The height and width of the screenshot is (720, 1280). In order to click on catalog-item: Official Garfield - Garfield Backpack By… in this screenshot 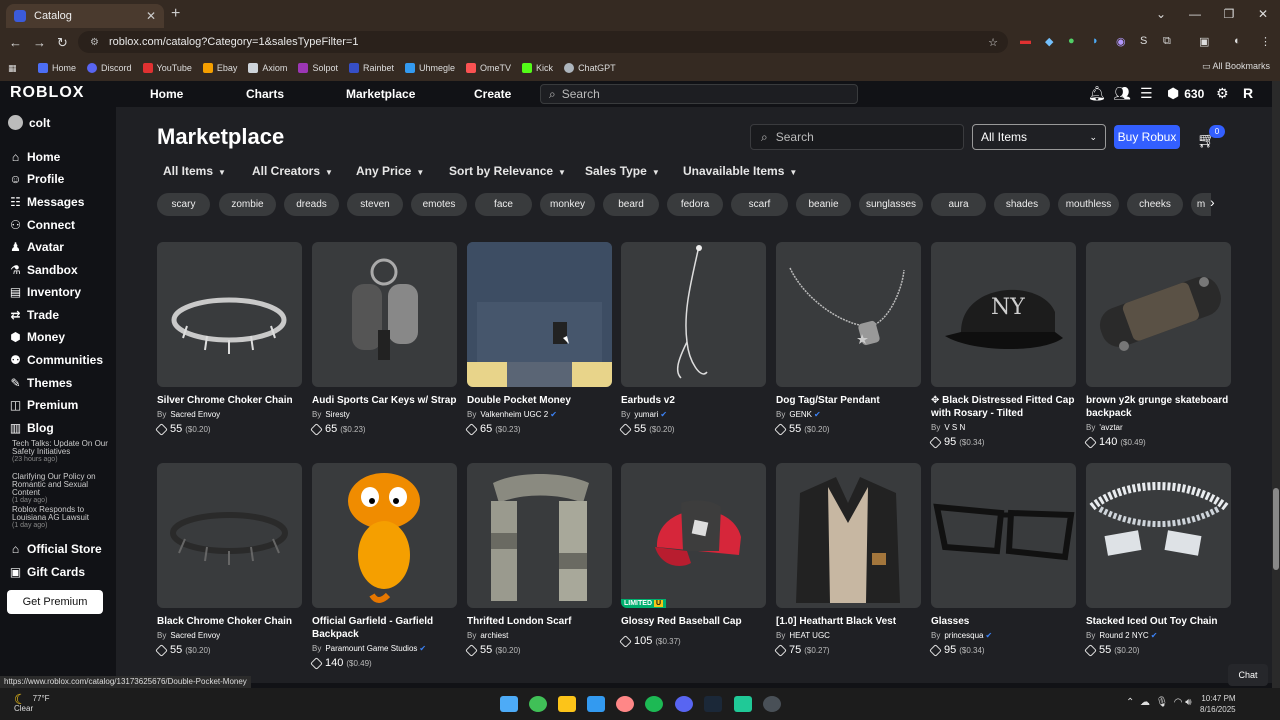, I will do `click(383, 566)`.